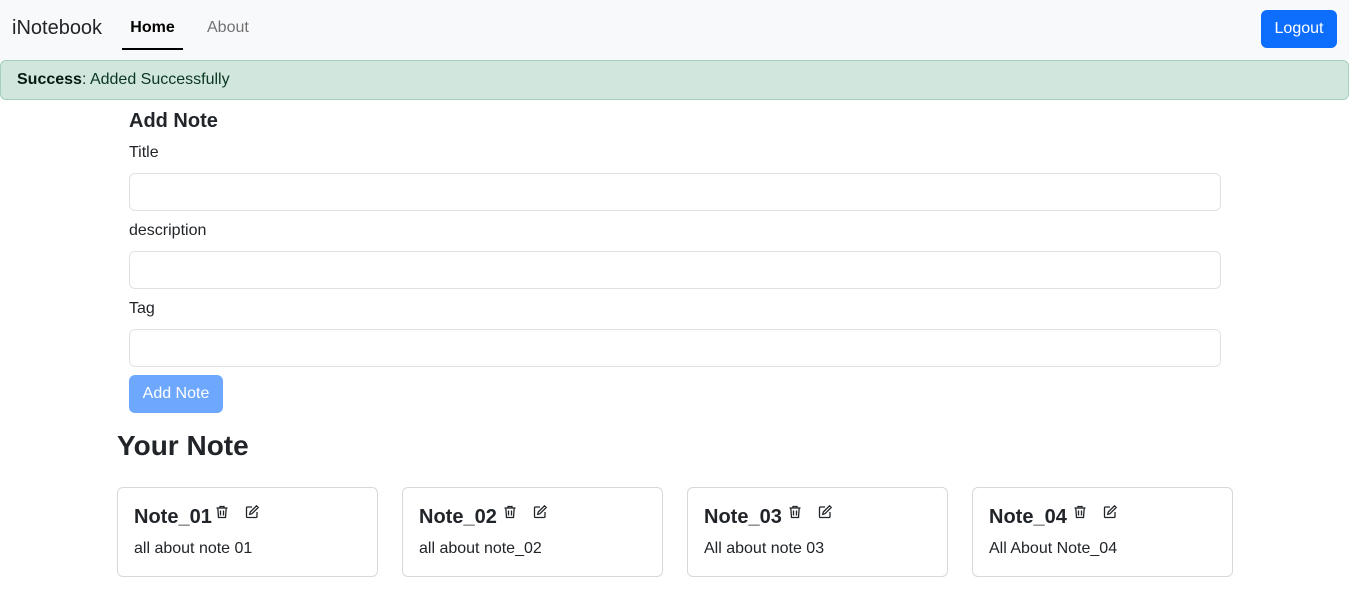 The image size is (1349, 597). I want to click on navbar: iNotebook Home About Logout, so click(674, 30).